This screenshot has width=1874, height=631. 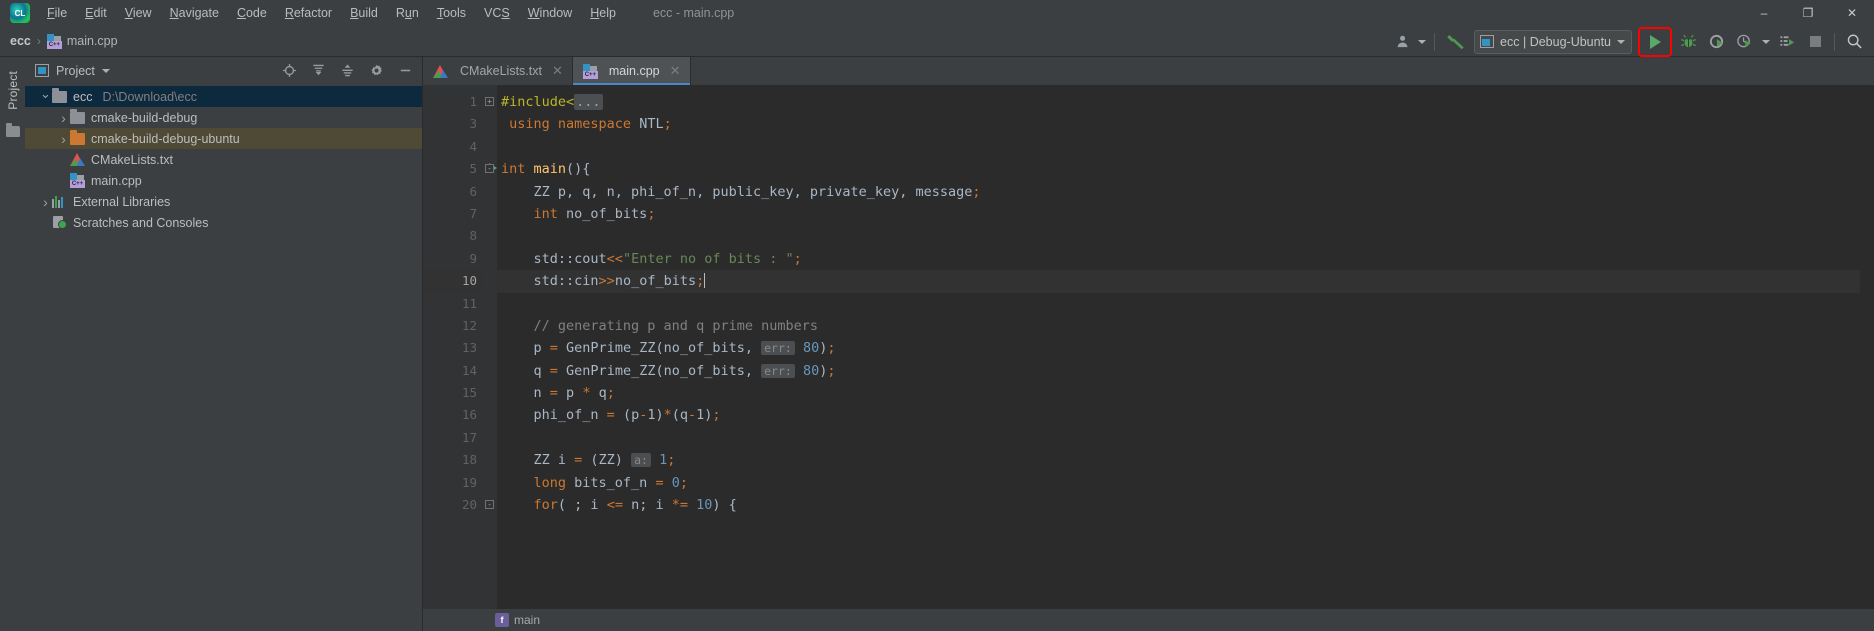 I want to click on attach-icon, so click(x=1786, y=41).